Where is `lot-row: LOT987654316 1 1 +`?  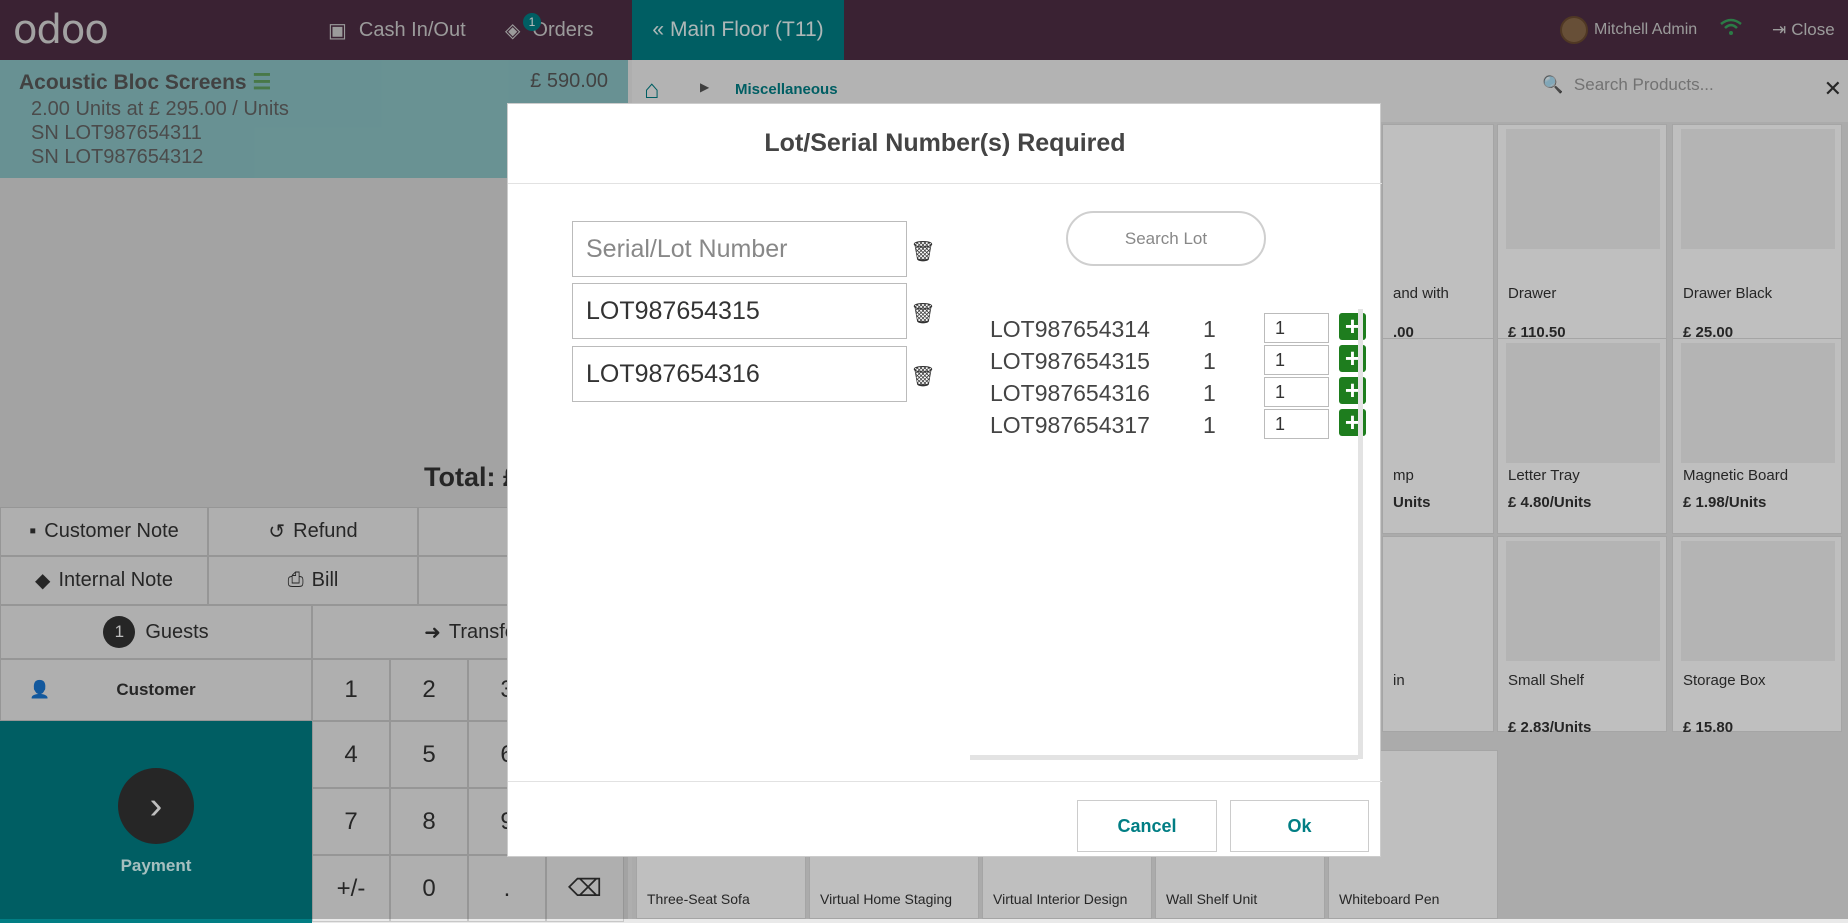
lot-row: LOT987654316 1 1 + is located at coordinates (1178, 392).